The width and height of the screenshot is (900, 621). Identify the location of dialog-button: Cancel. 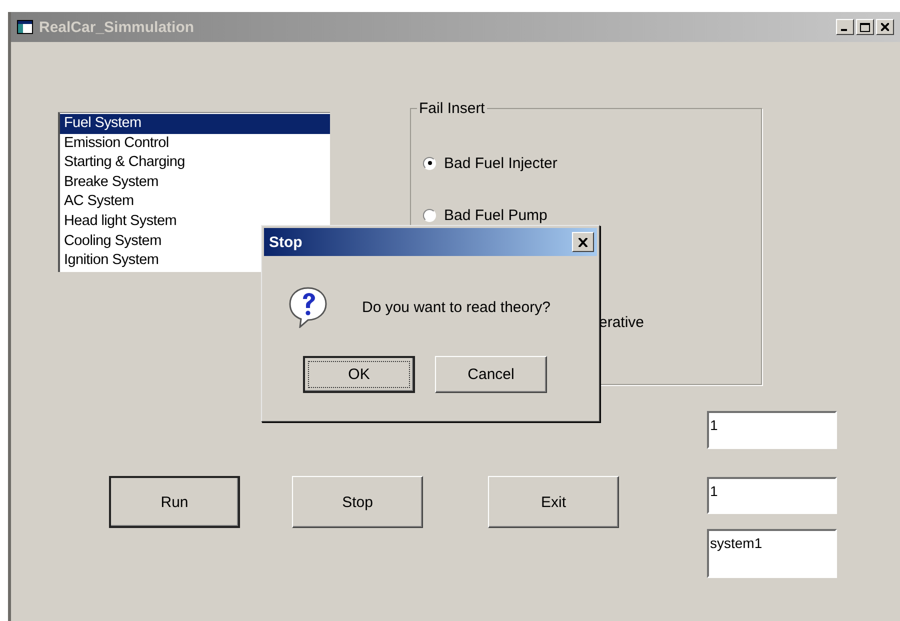
(491, 374).